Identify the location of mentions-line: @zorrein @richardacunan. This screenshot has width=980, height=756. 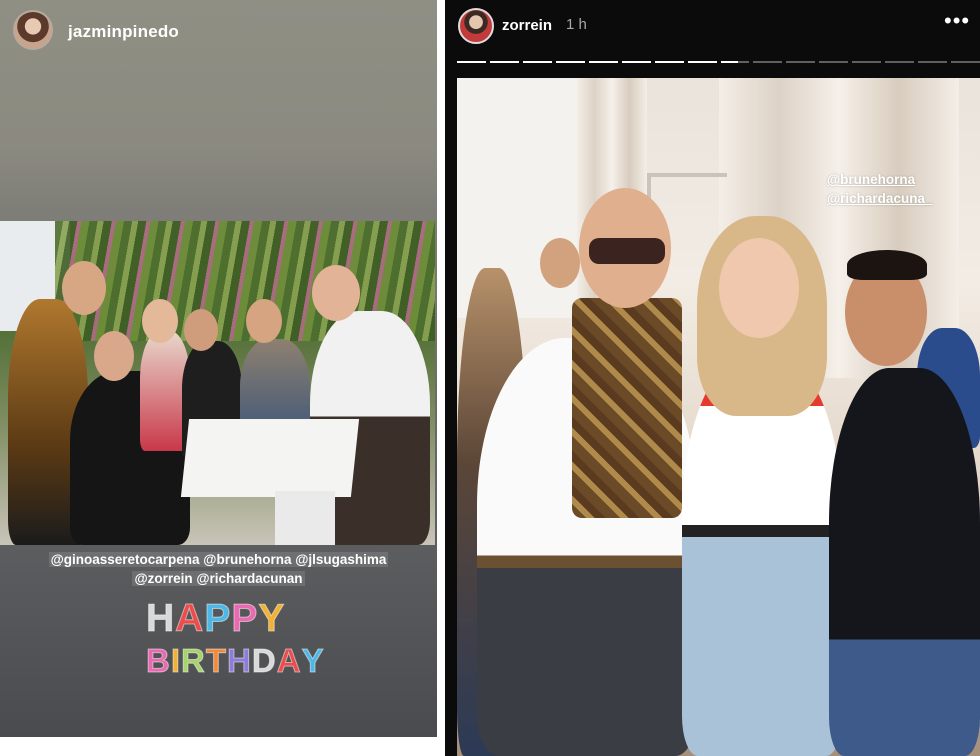
(218, 578).